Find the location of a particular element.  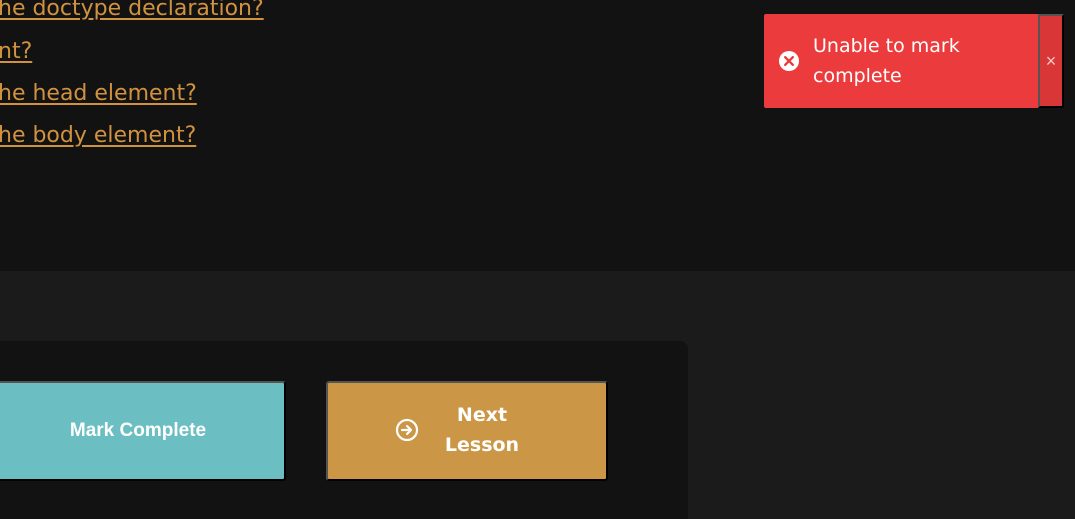

close-icon: × is located at coordinates (1051, 60).